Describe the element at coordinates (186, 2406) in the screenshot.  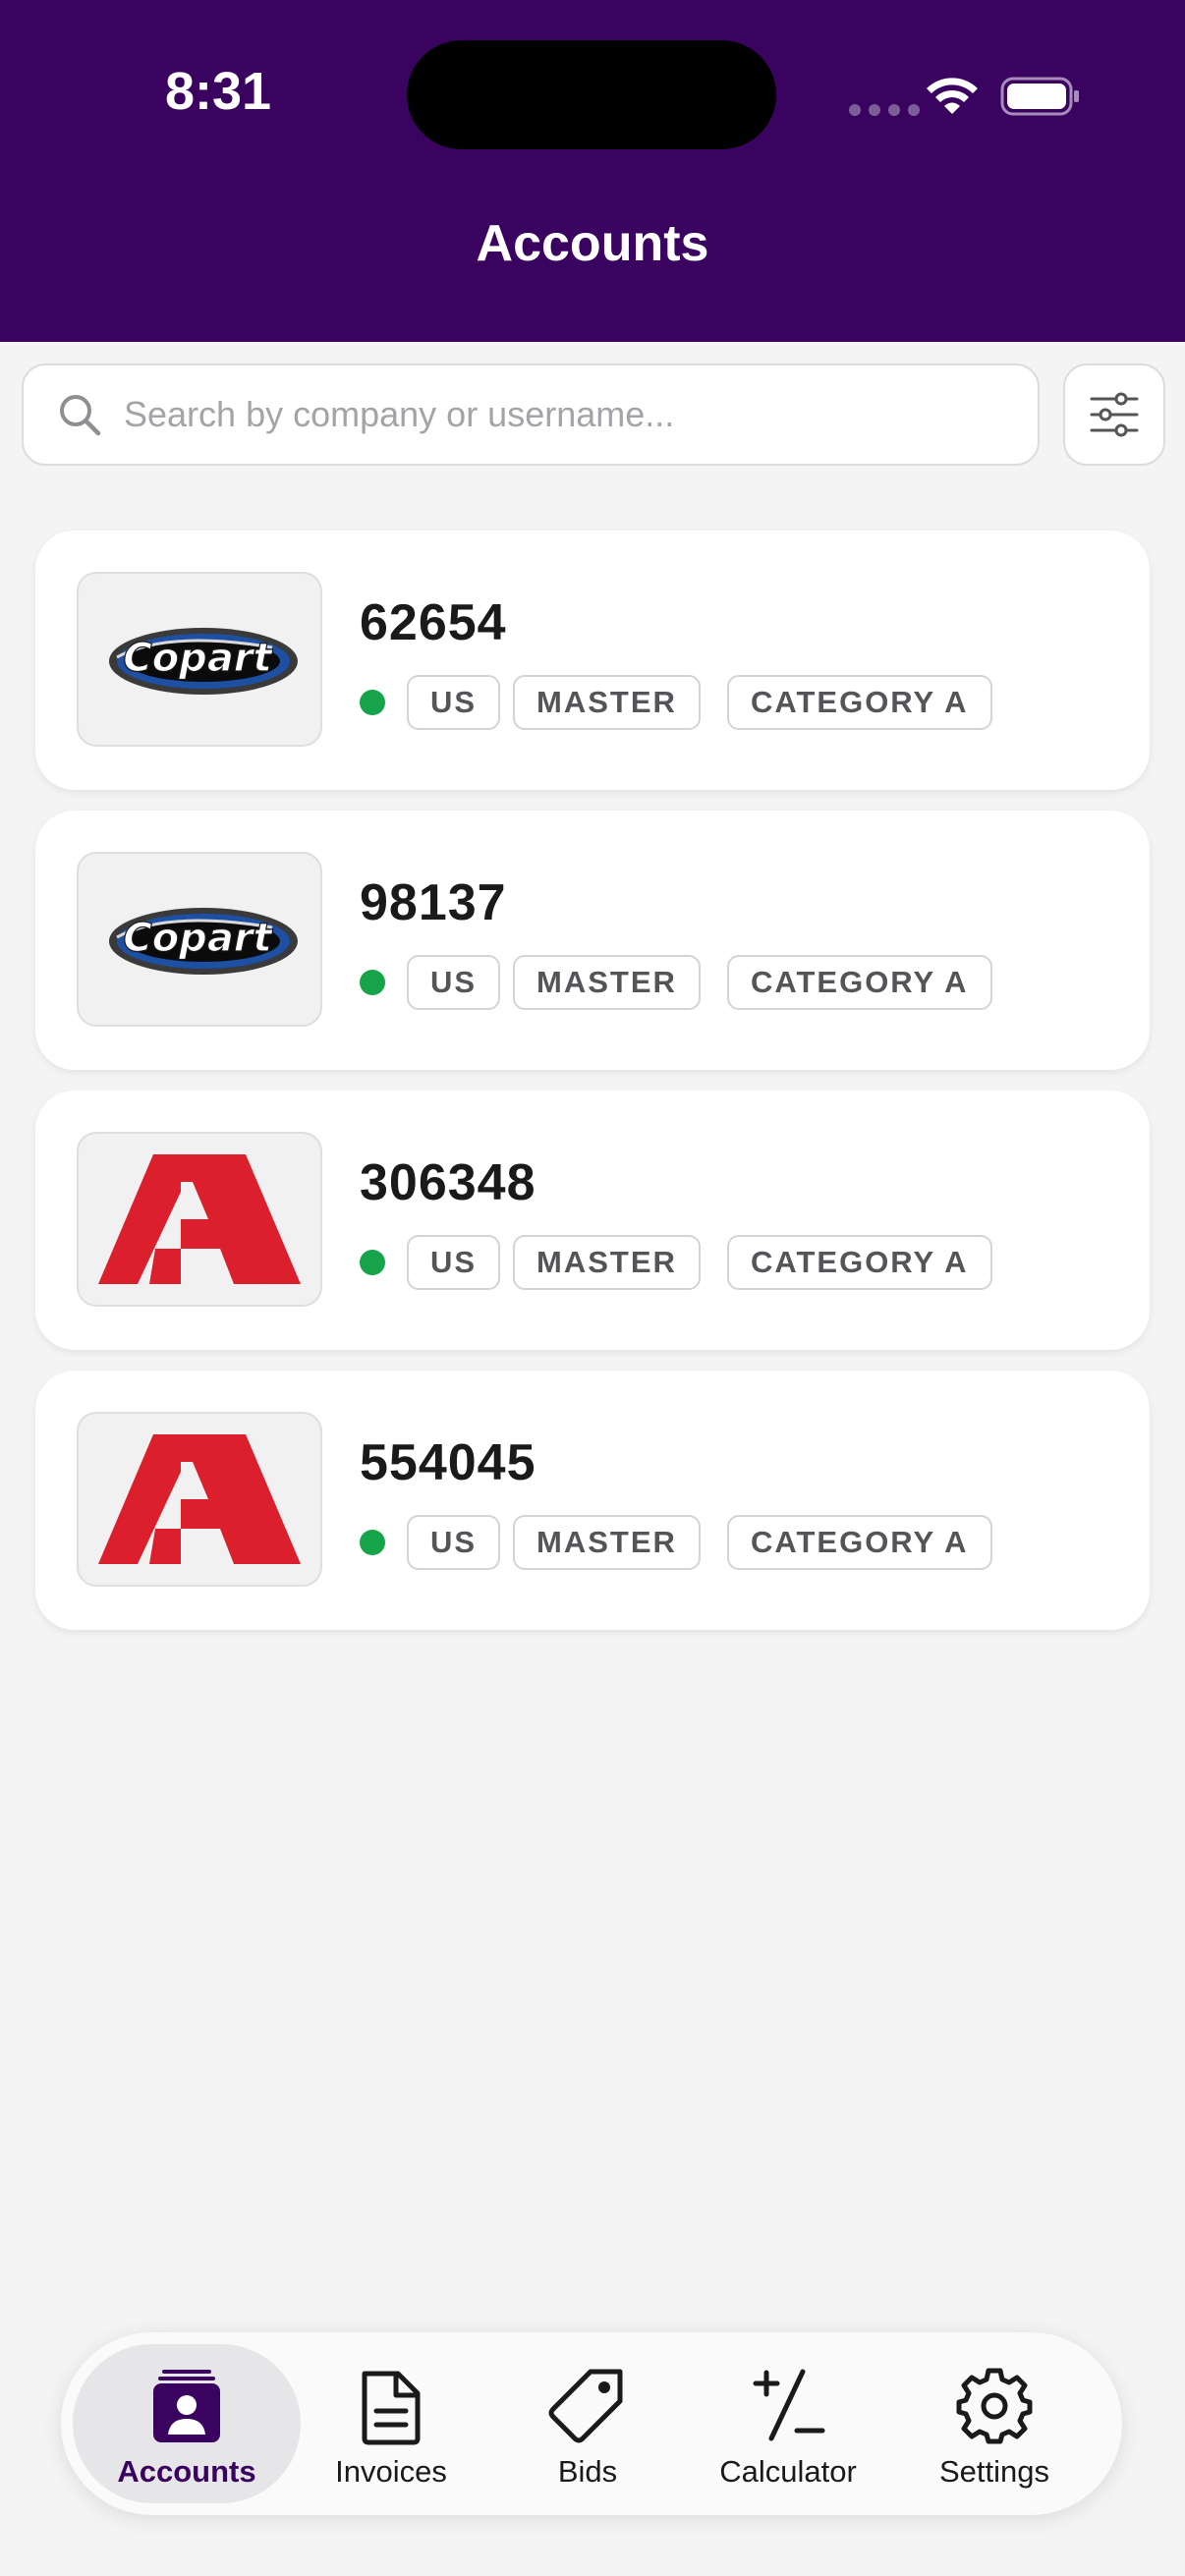
I see `accounts-icon` at that location.